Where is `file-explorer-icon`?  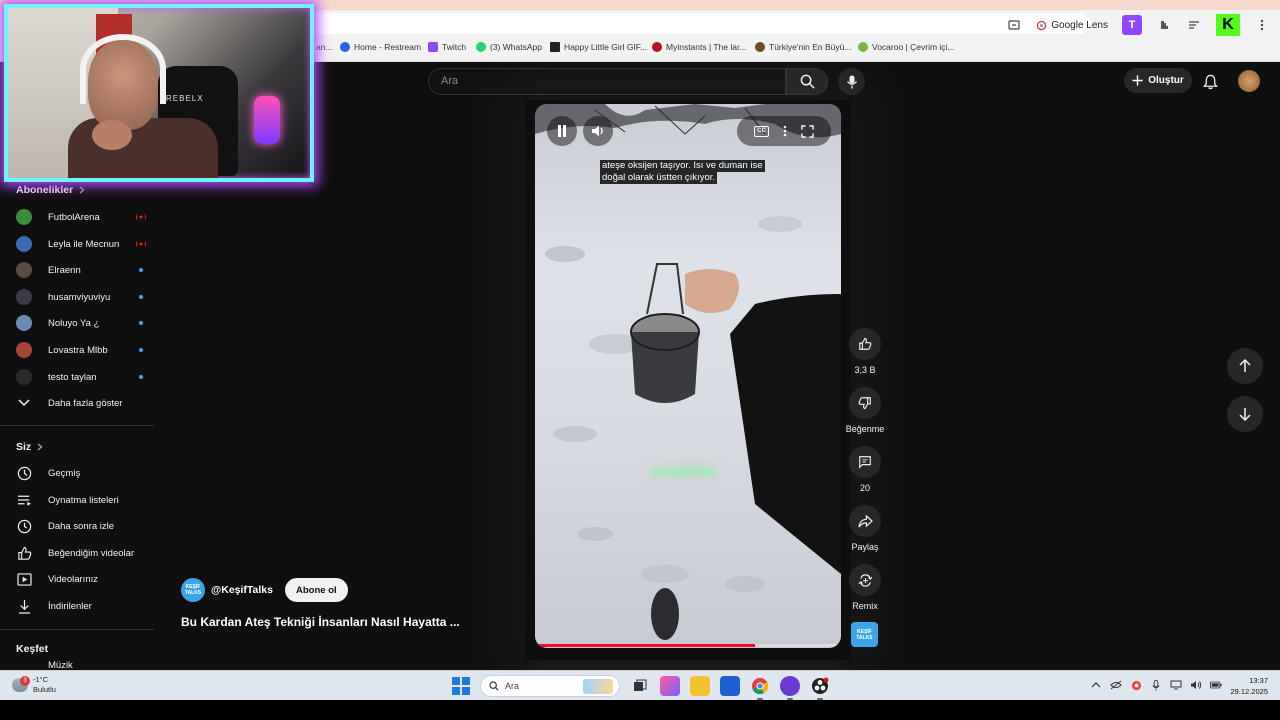
file-explorer-icon is located at coordinates (700, 686).